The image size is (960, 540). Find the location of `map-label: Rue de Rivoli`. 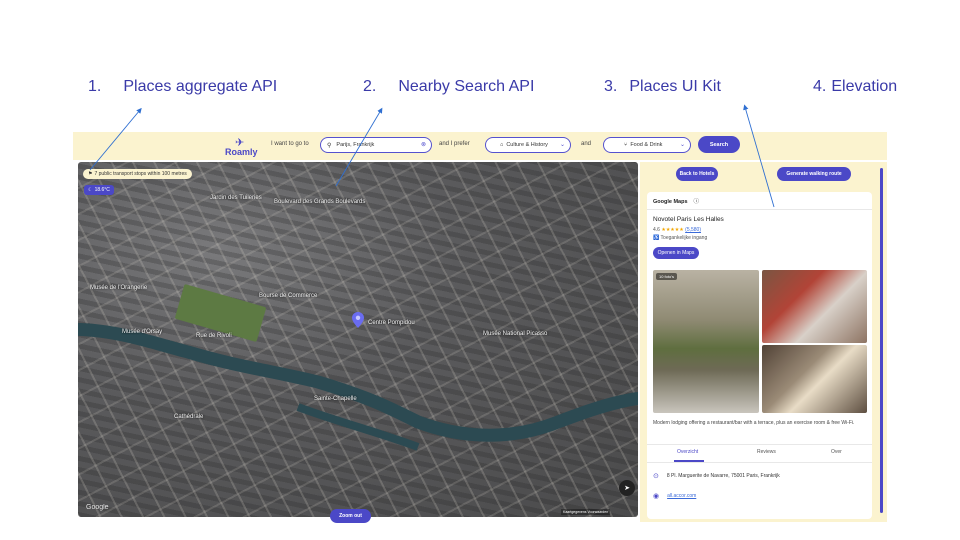

map-label: Rue de Rivoli is located at coordinates (214, 336).